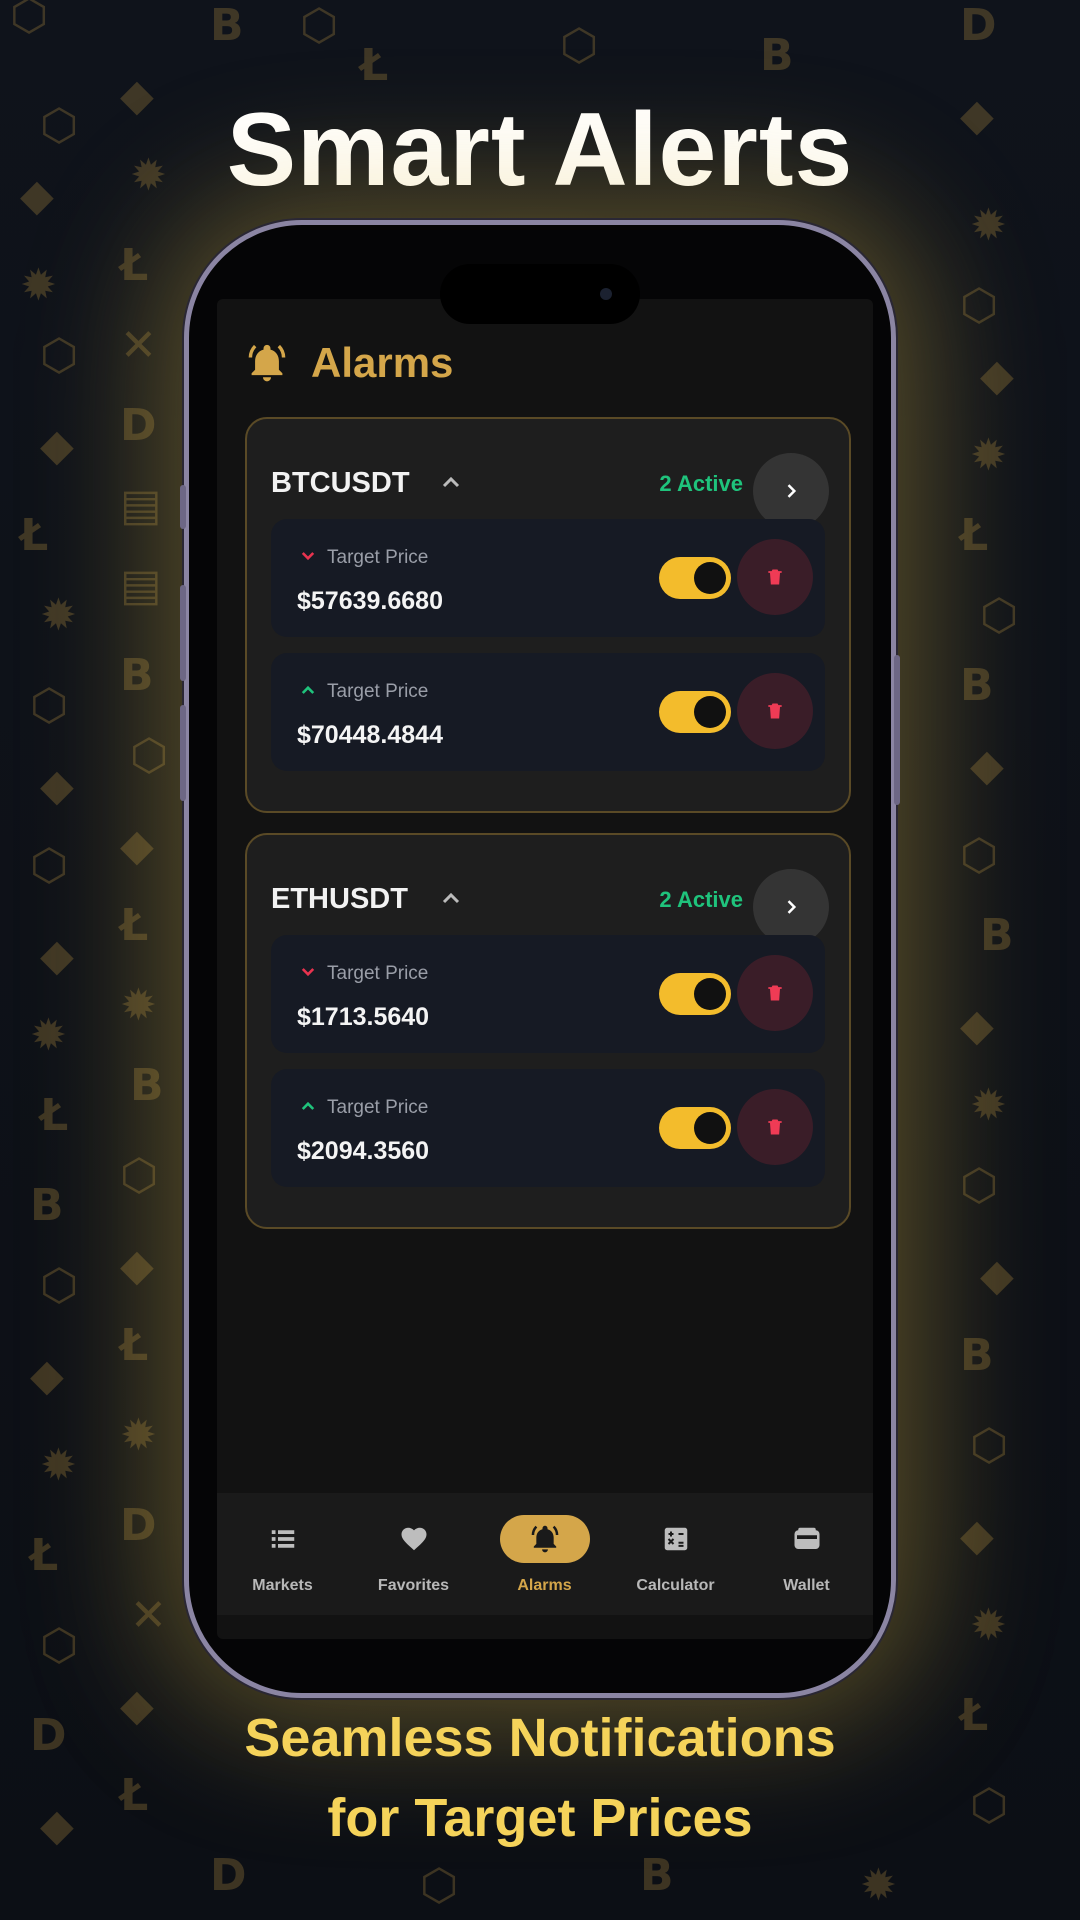 This screenshot has width=1080, height=1920. What do you see at coordinates (282, 1585) in the screenshot?
I see `nav-label: Markets` at bounding box center [282, 1585].